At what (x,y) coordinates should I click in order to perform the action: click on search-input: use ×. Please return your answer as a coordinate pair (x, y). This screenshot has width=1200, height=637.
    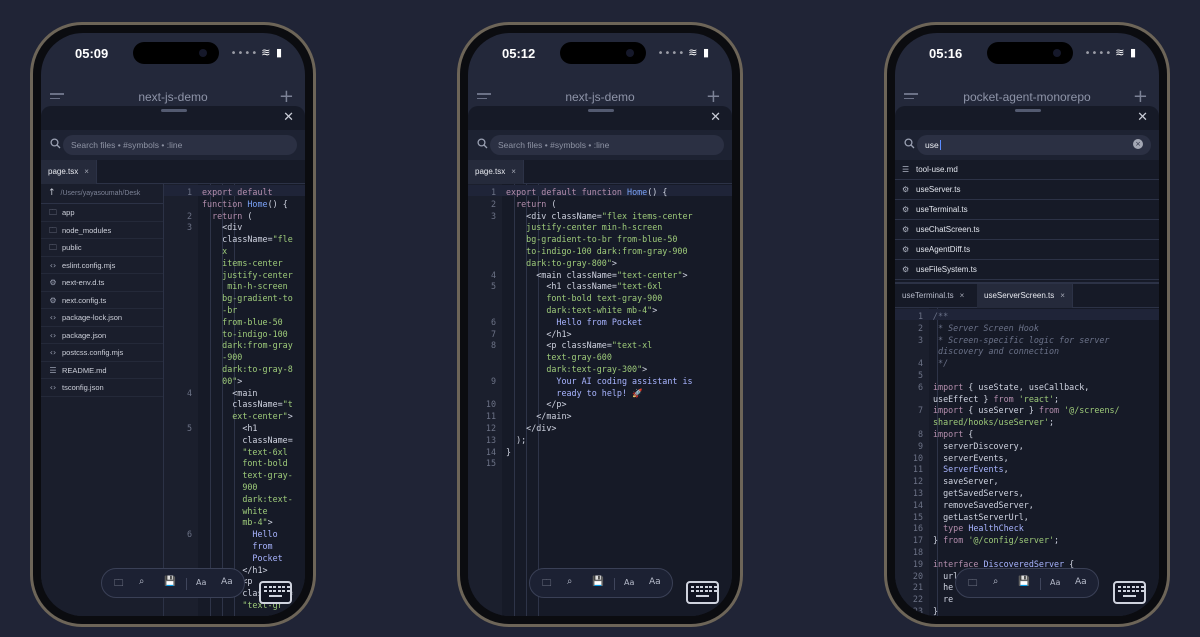
    Looking at the image, I should click on (1034, 145).